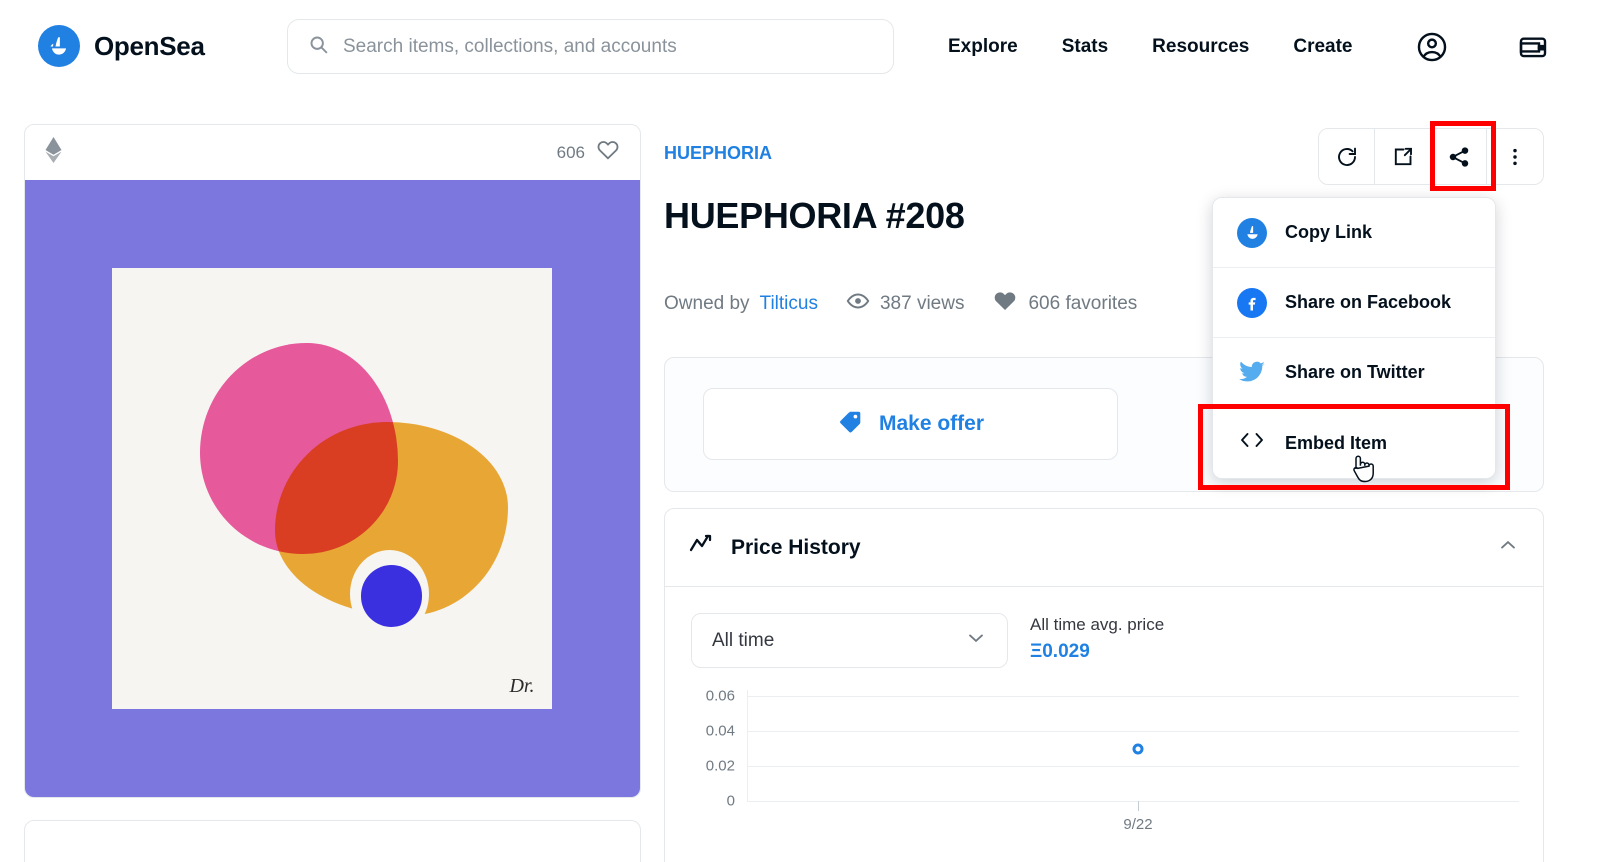 This screenshot has width=1600, height=862. Describe the element at coordinates (850, 424) in the screenshot. I see `tag-icon` at that location.